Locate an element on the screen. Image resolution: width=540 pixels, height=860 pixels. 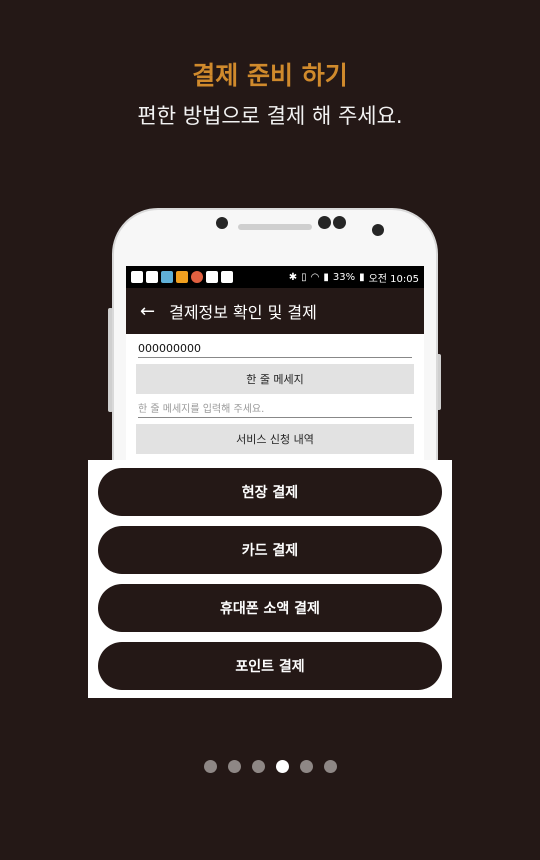
notification-icons is located at coordinates (182, 277).